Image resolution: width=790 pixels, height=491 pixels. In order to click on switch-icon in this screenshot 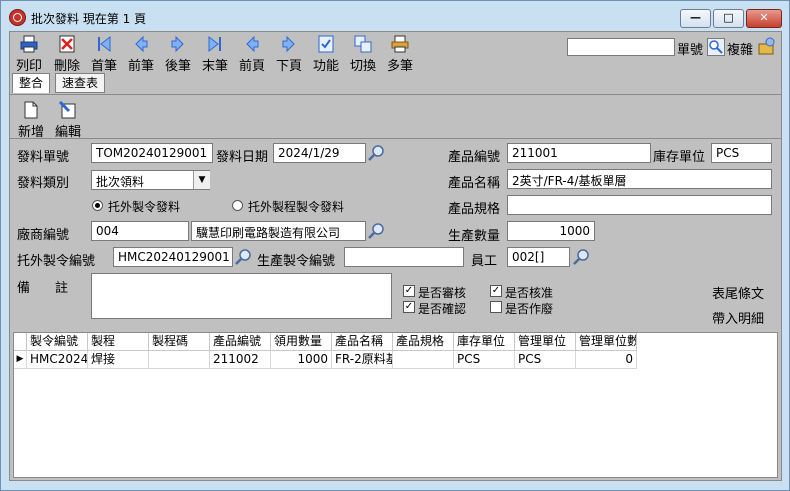, I will do `click(363, 44)`.